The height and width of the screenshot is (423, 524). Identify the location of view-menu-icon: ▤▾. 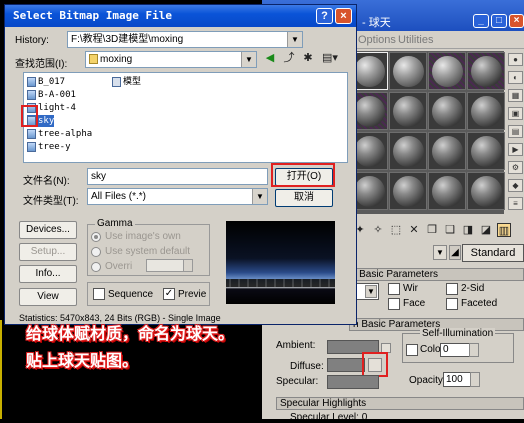
(330, 58).